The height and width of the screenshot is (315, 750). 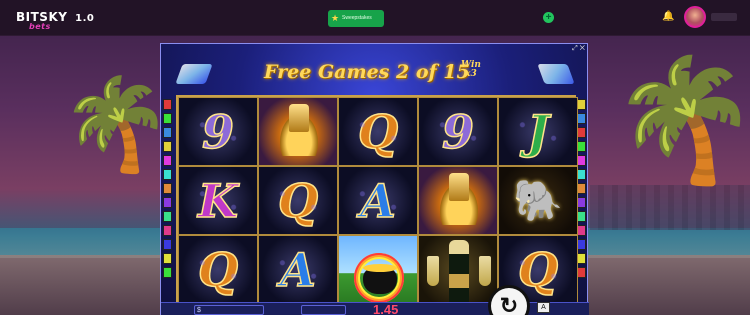 What do you see at coordinates (670, 207) in the screenshot?
I see `background-city` at bounding box center [670, 207].